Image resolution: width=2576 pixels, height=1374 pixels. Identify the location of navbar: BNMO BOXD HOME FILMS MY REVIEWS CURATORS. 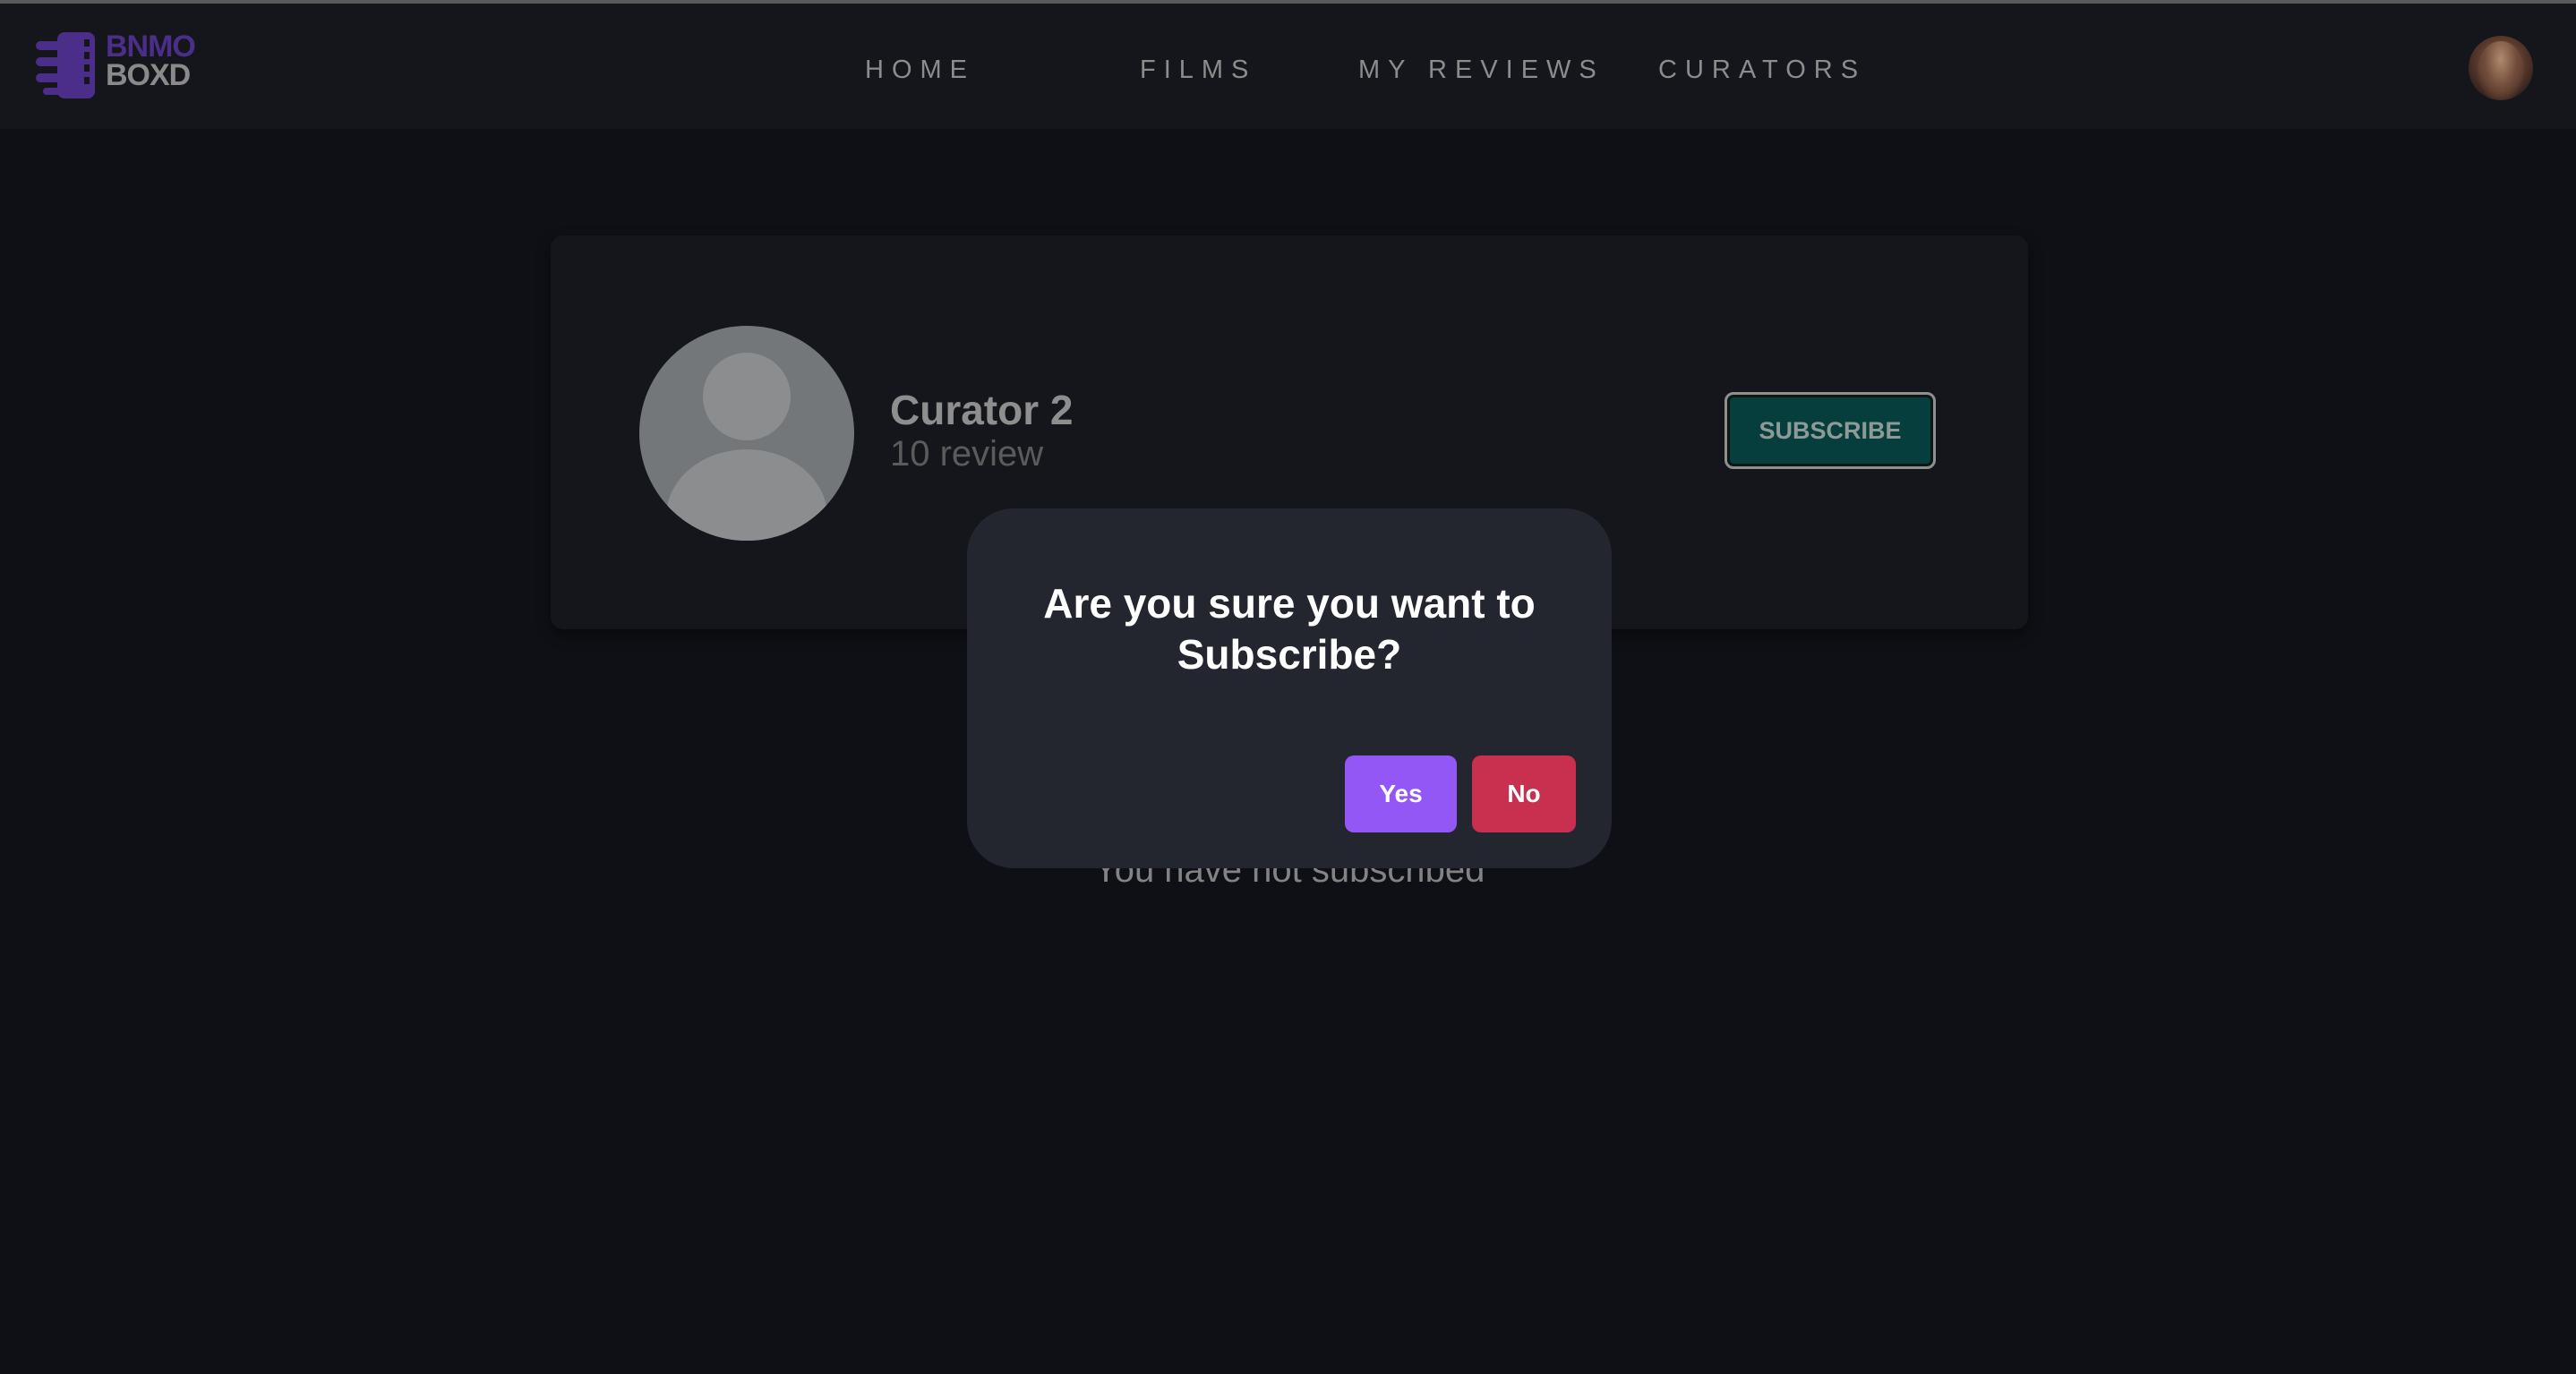
(1288, 67).